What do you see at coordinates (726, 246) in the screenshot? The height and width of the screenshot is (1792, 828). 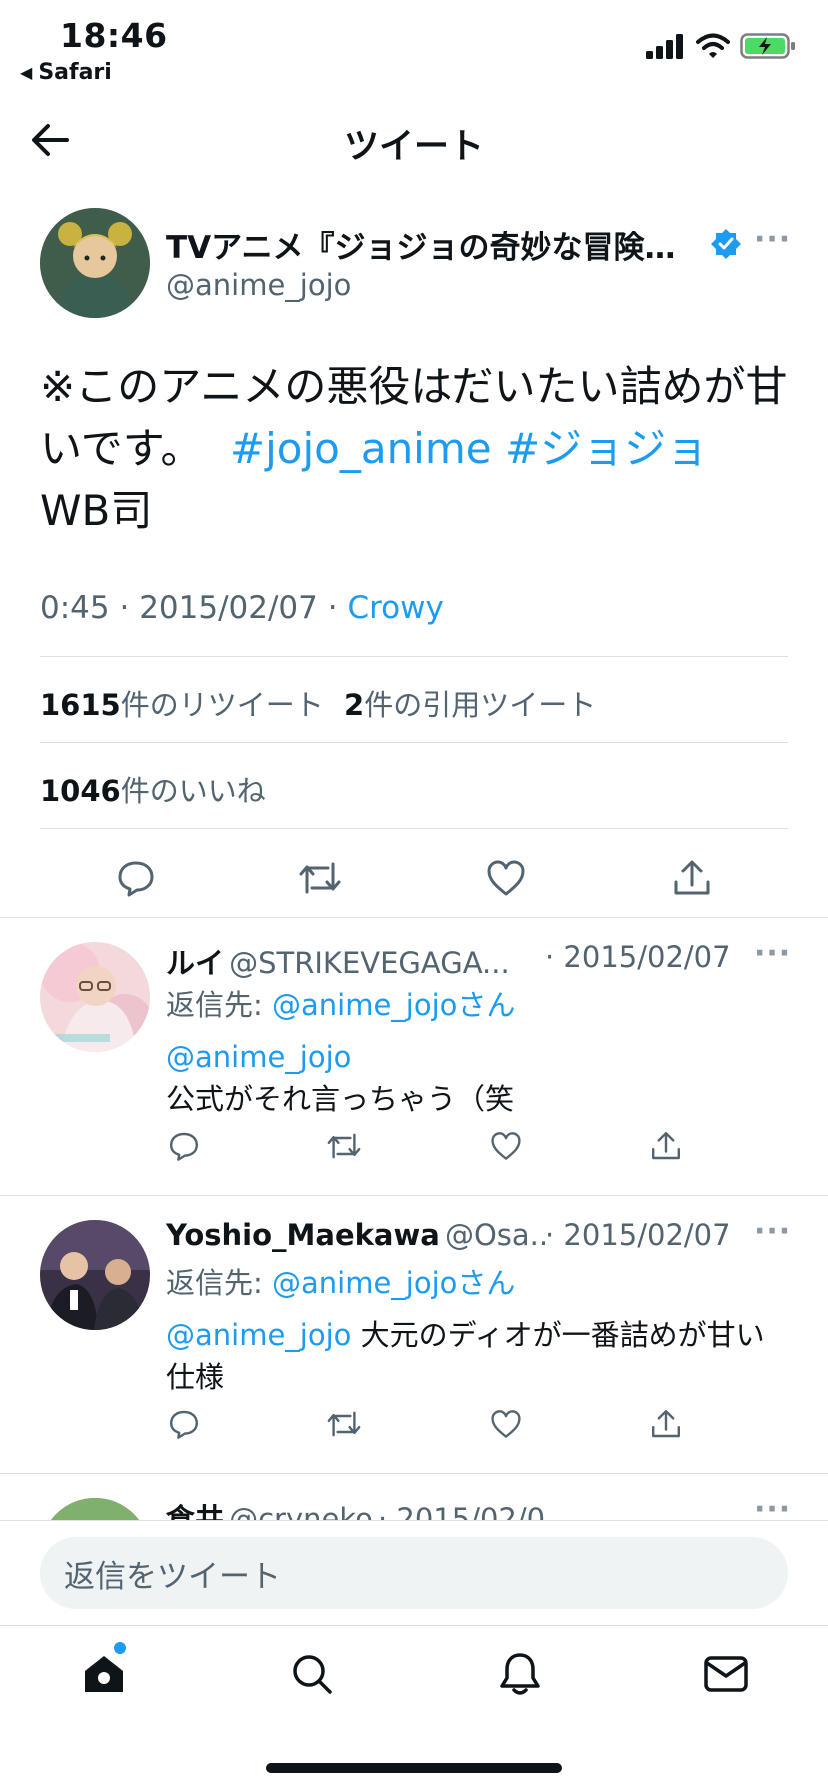 I see `verified-badge-icon` at bounding box center [726, 246].